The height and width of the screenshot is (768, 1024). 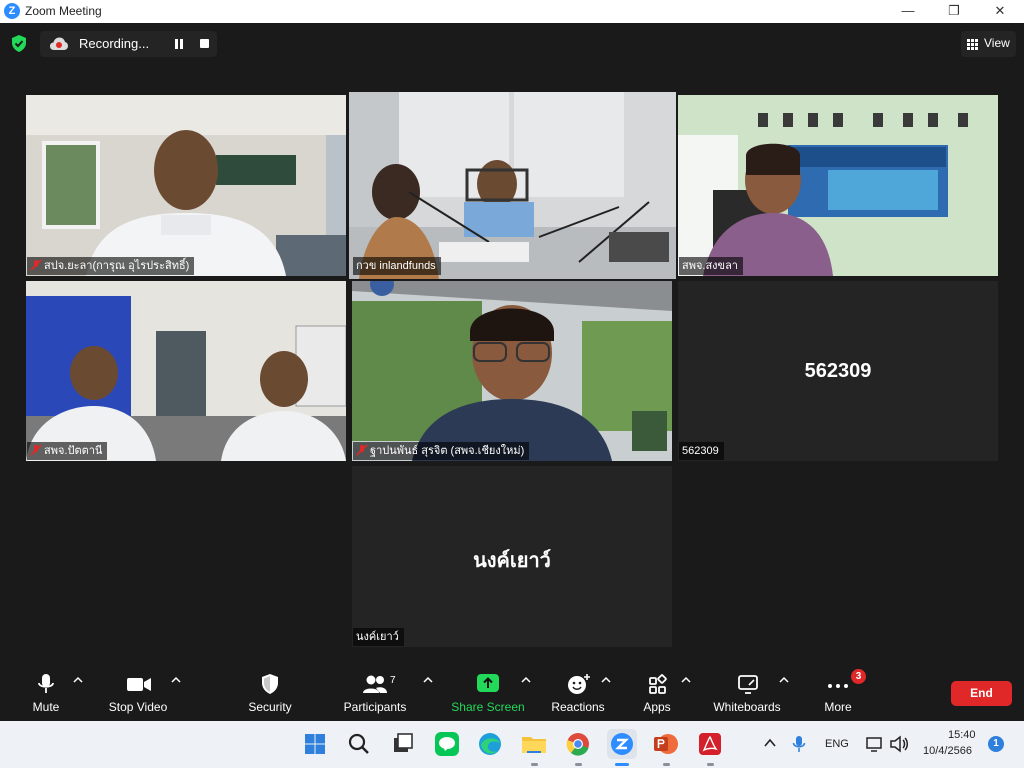 What do you see at coordinates (73, 451) in the screenshot?
I see `participant-name: สพจ.ปัตตานี` at bounding box center [73, 451].